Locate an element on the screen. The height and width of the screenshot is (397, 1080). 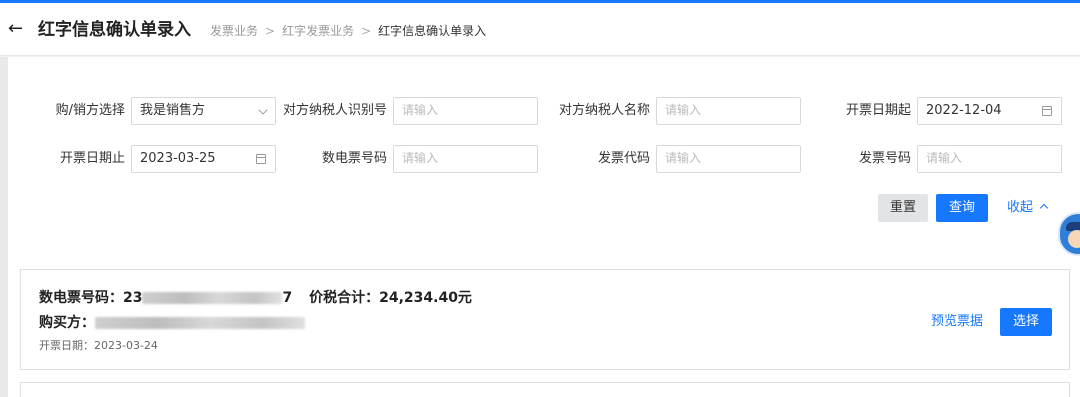
counterparty-name-input is located at coordinates (725, 110).